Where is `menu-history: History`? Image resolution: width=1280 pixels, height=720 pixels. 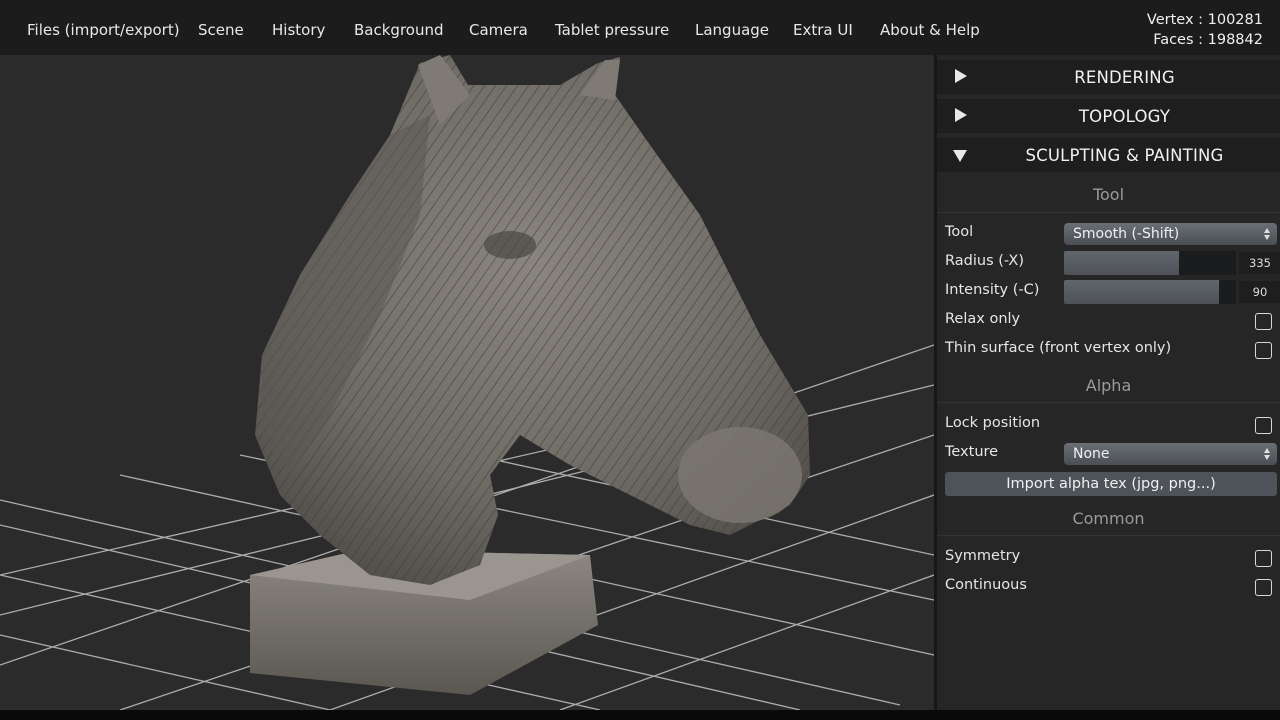
menu-history: History is located at coordinates (298, 30).